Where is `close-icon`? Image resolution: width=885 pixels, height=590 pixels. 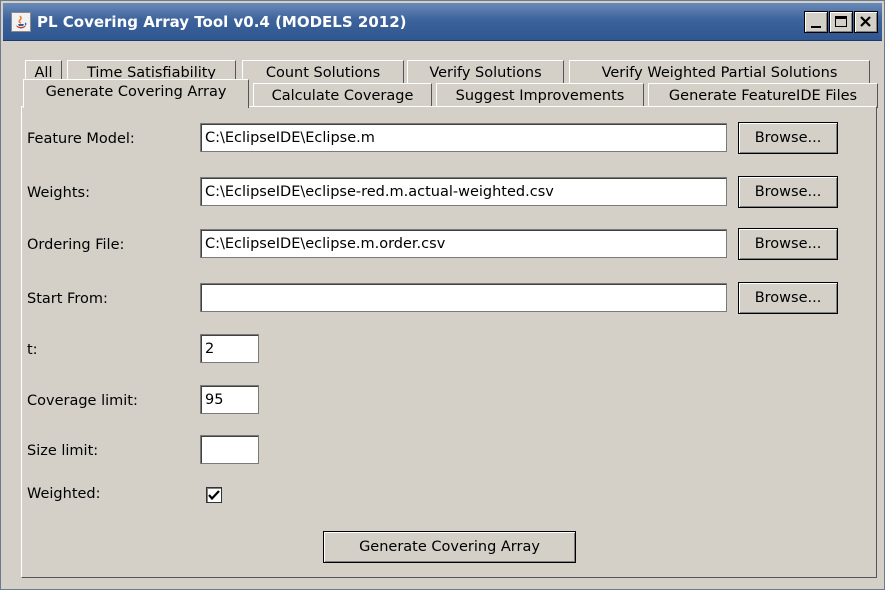 close-icon is located at coordinates (865, 21).